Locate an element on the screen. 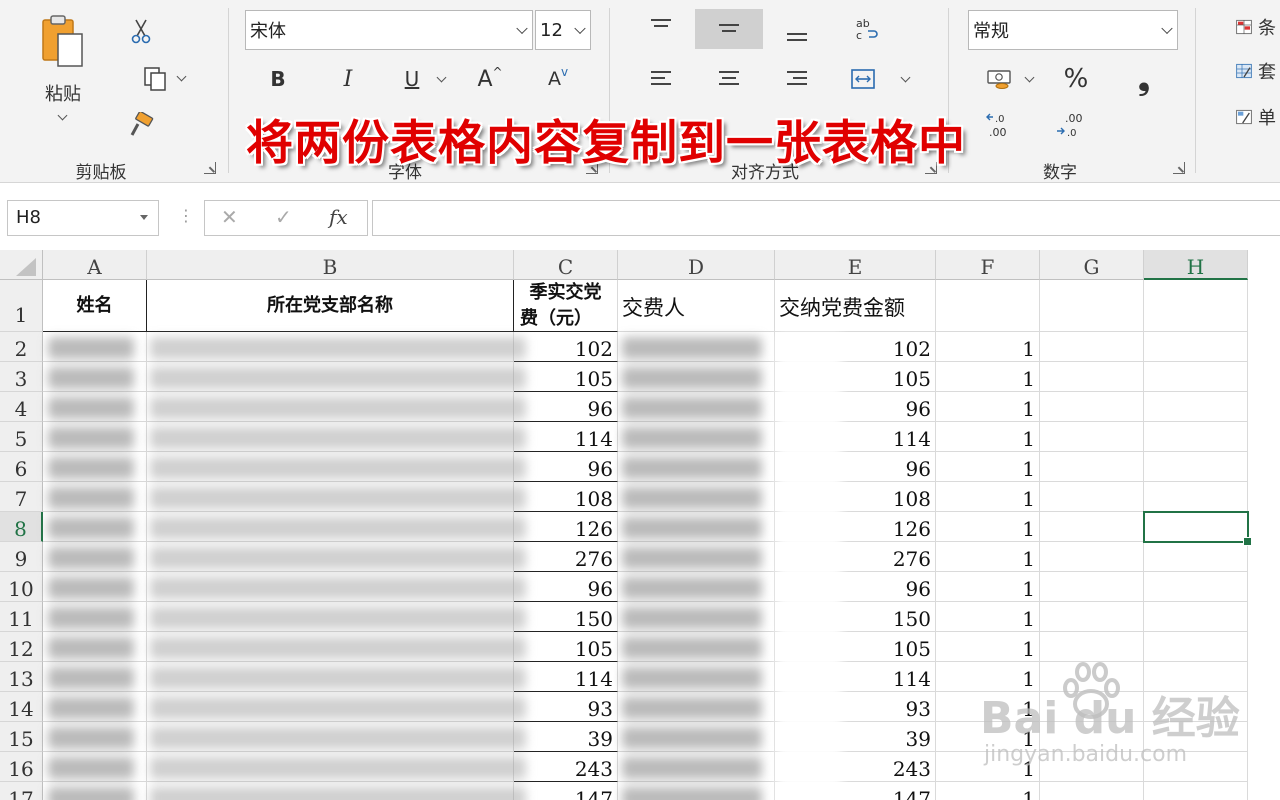  column-header-f: F is located at coordinates (988, 265).